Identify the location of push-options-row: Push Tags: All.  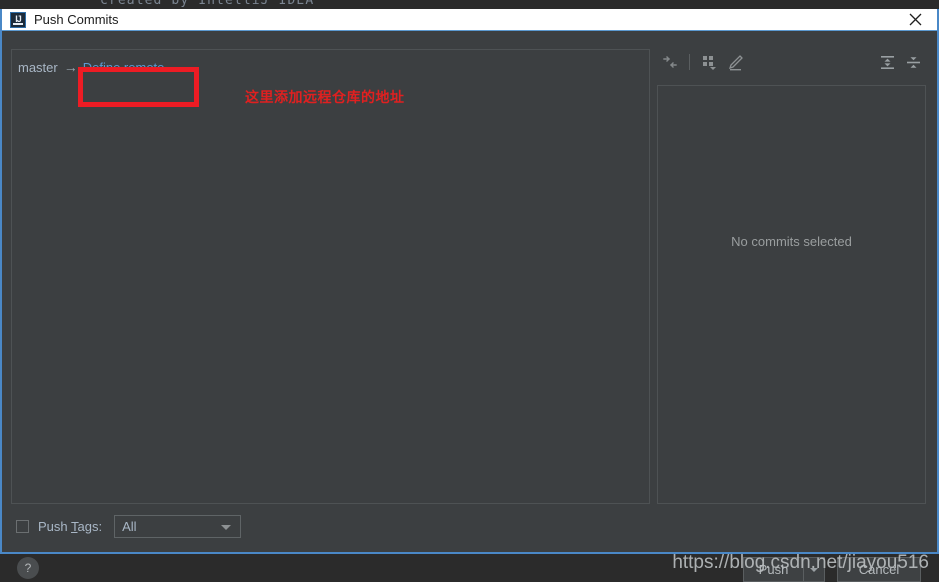
(129, 526).